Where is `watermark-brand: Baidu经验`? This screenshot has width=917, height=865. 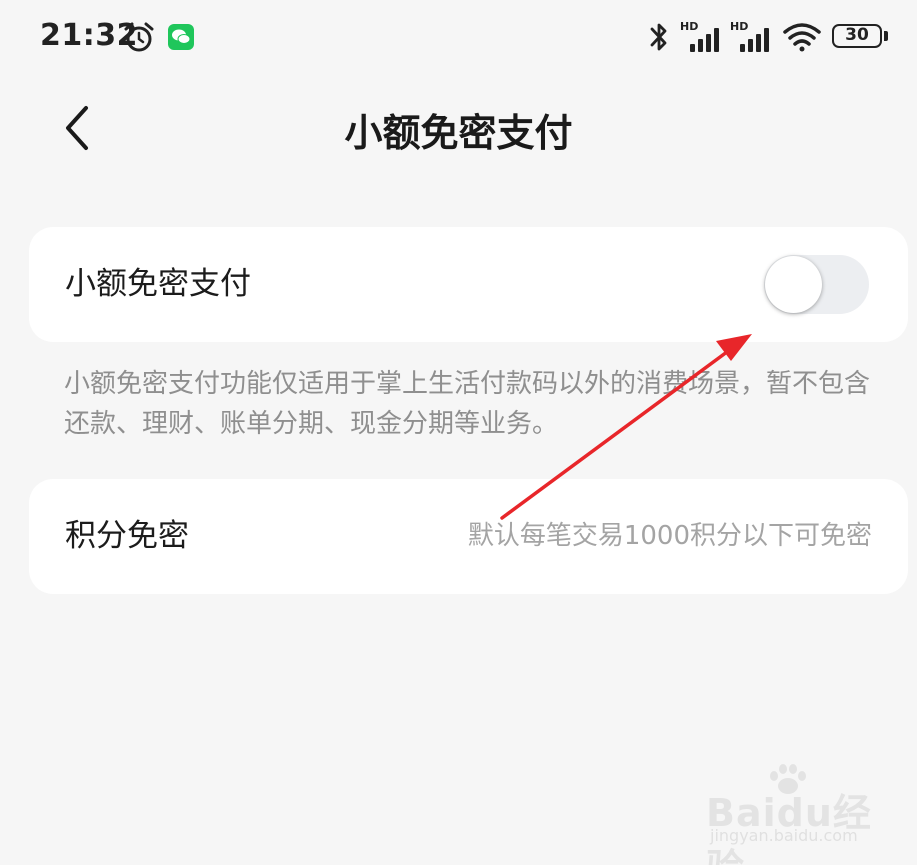
watermark-brand: Baidu经验 is located at coordinates (789, 828).